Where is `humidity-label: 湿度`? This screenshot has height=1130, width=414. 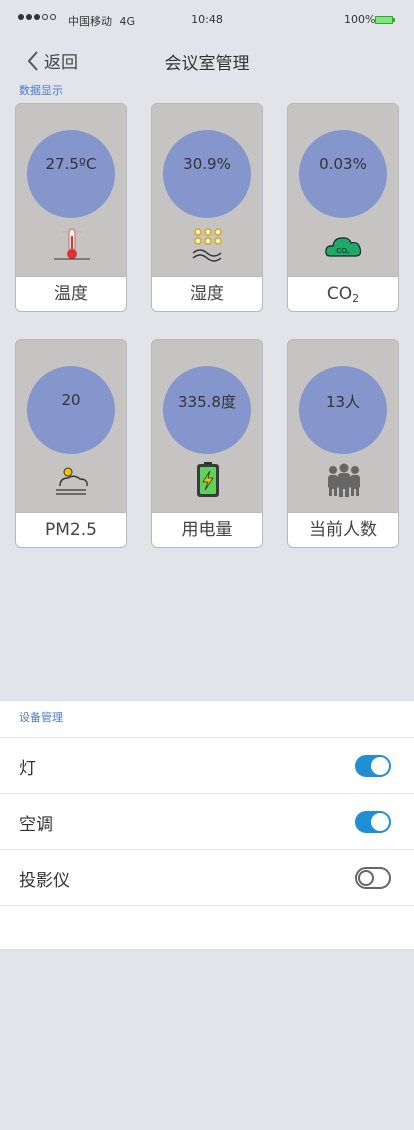
humidity-label: 湿度 is located at coordinates (207, 293).